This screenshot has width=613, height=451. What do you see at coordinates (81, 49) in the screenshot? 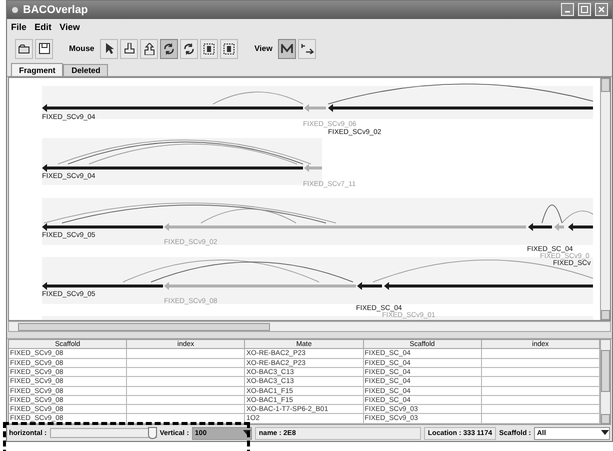
I see `toolbar-label: Mouse` at bounding box center [81, 49].